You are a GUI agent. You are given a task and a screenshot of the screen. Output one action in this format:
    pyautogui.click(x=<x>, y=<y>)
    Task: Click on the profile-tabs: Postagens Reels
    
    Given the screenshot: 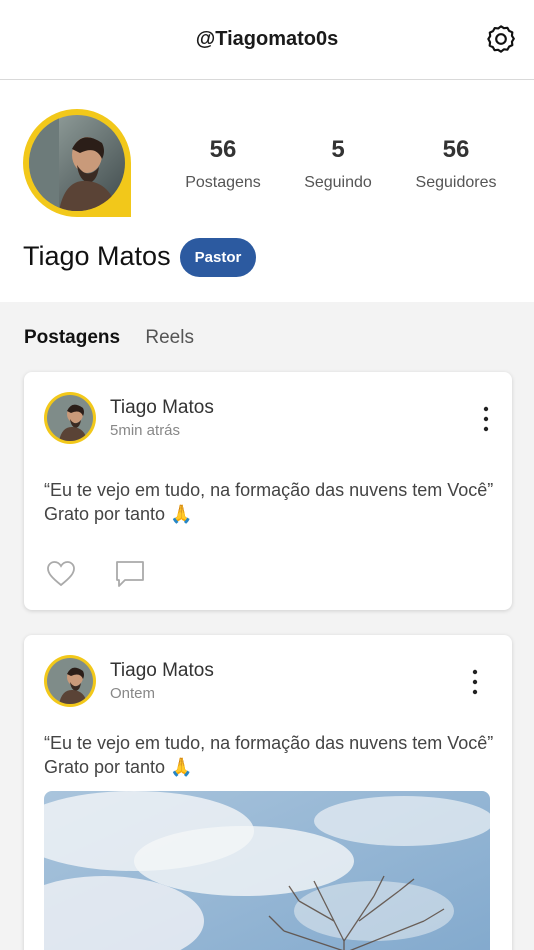 What is the action you would take?
    pyautogui.click(x=119, y=338)
    